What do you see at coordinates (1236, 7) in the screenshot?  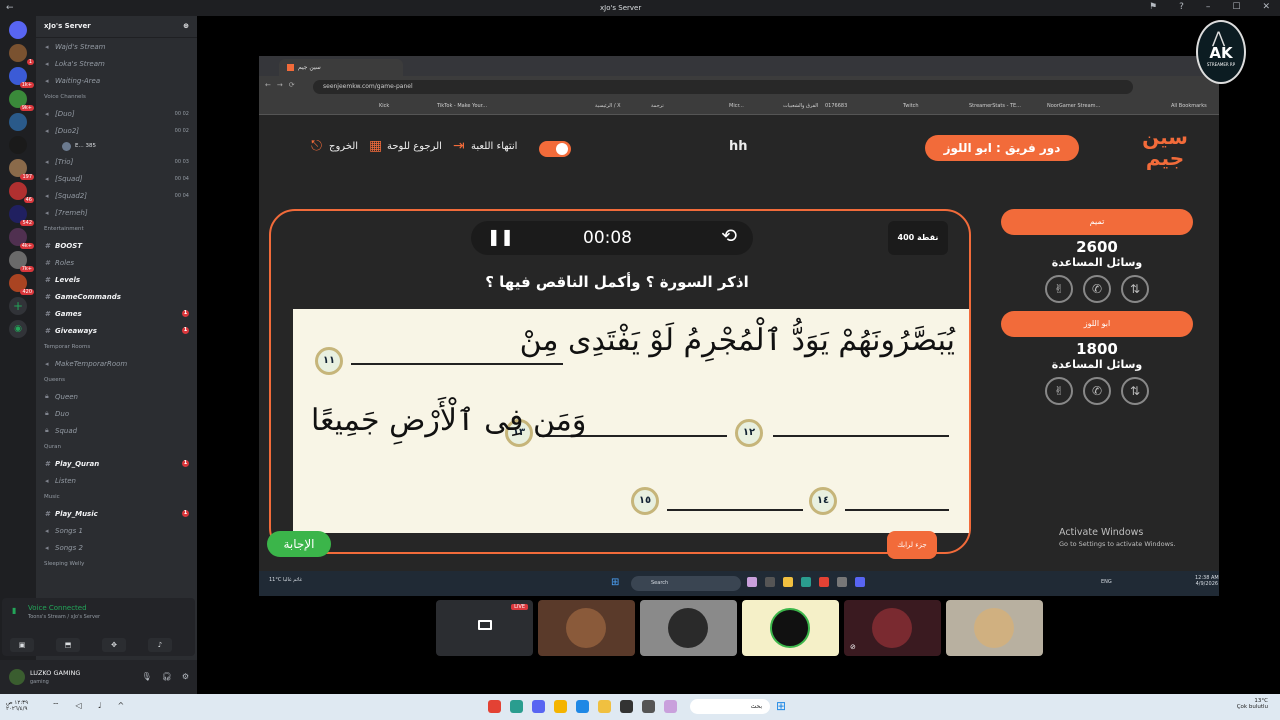 I see `maximize-button: ☐` at bounding box center [1236, 7].